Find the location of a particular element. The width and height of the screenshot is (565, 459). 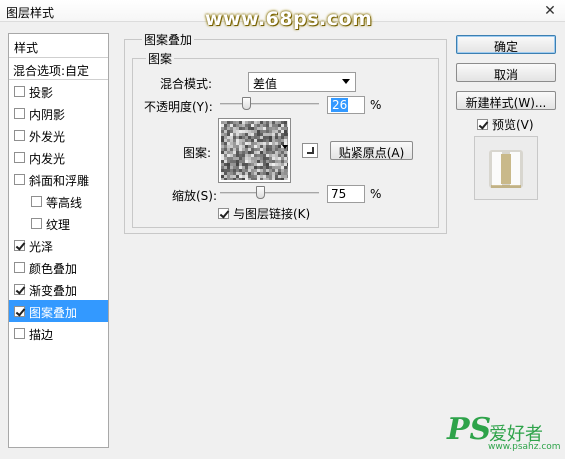

style-item: 图案叠加 is located at coordinates (58, 311).